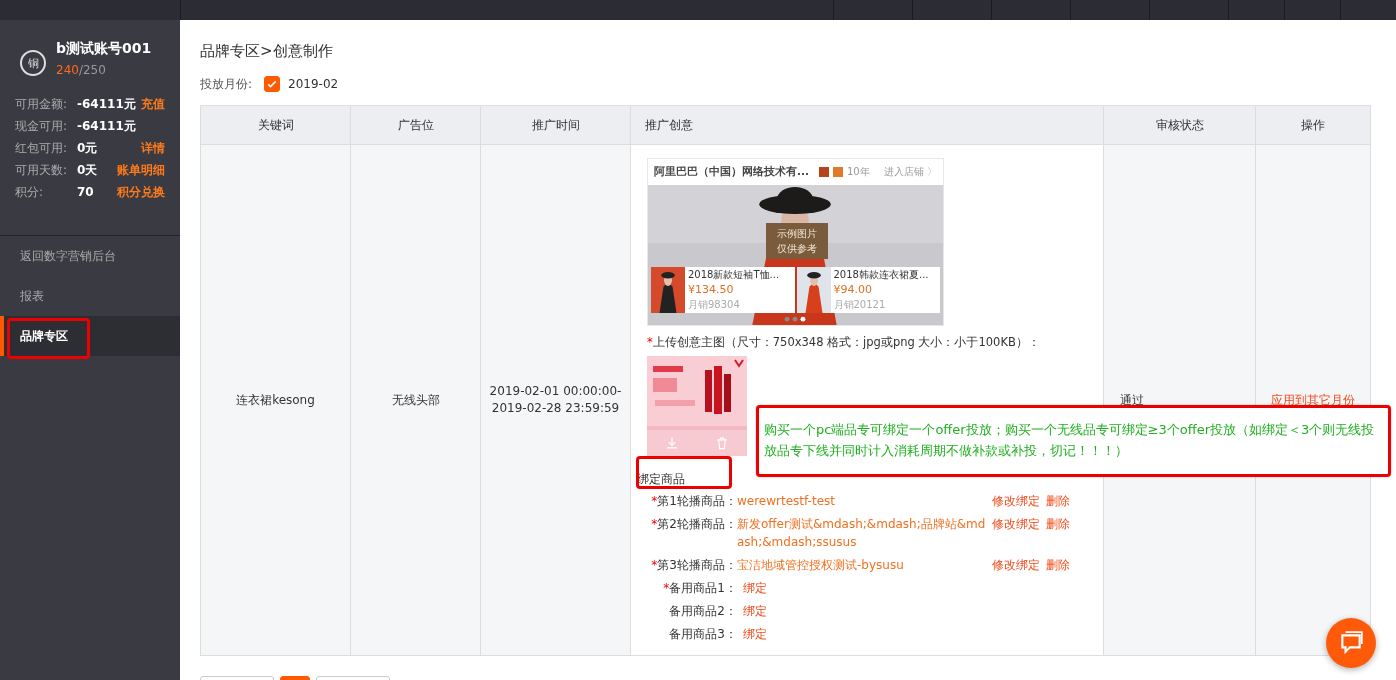 The width and height of the screenshot is (1396, 680). What do you see at coordinates (141, 170) in the screenshot?
I see `stat-link: 账单明细` at bounding box center [141, 170].